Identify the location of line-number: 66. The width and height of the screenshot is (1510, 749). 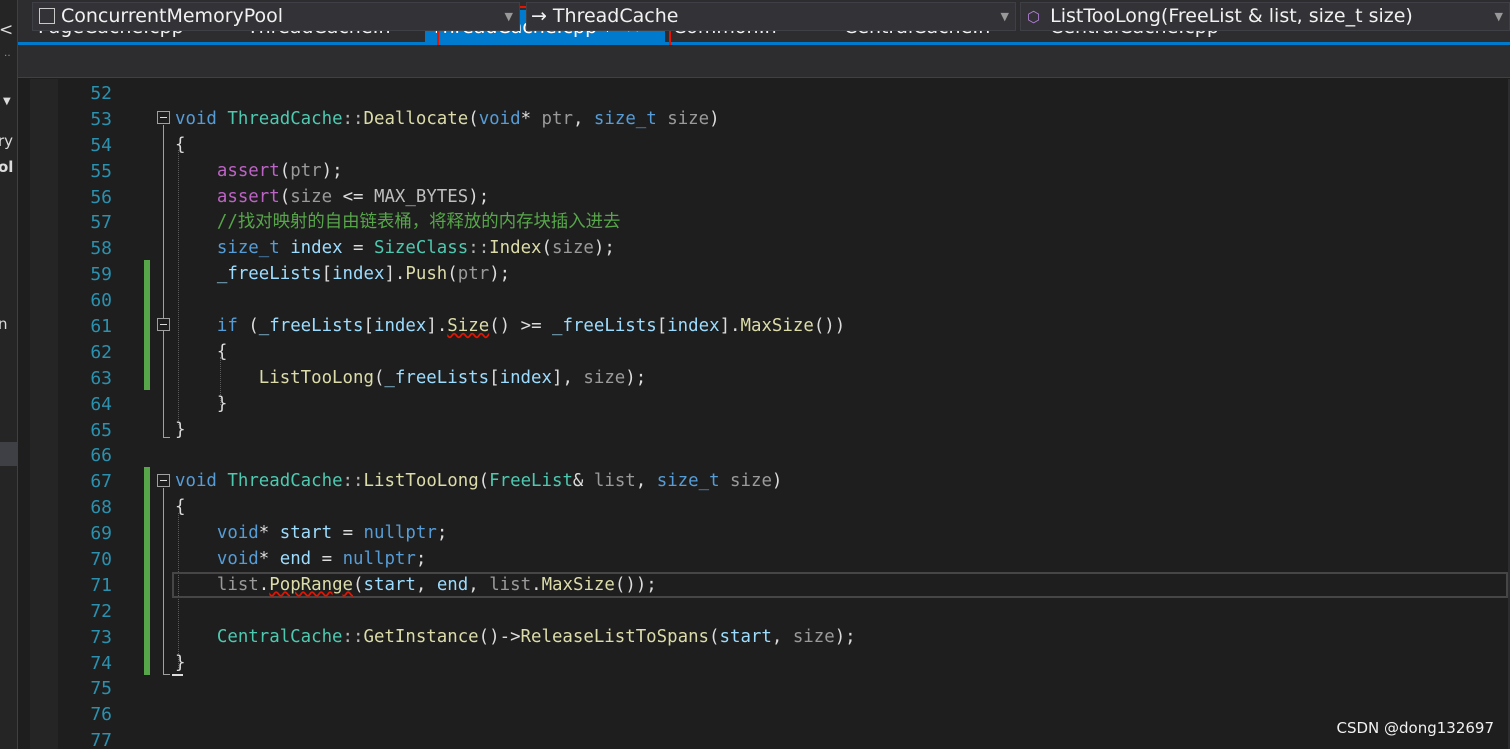
(101, 456).